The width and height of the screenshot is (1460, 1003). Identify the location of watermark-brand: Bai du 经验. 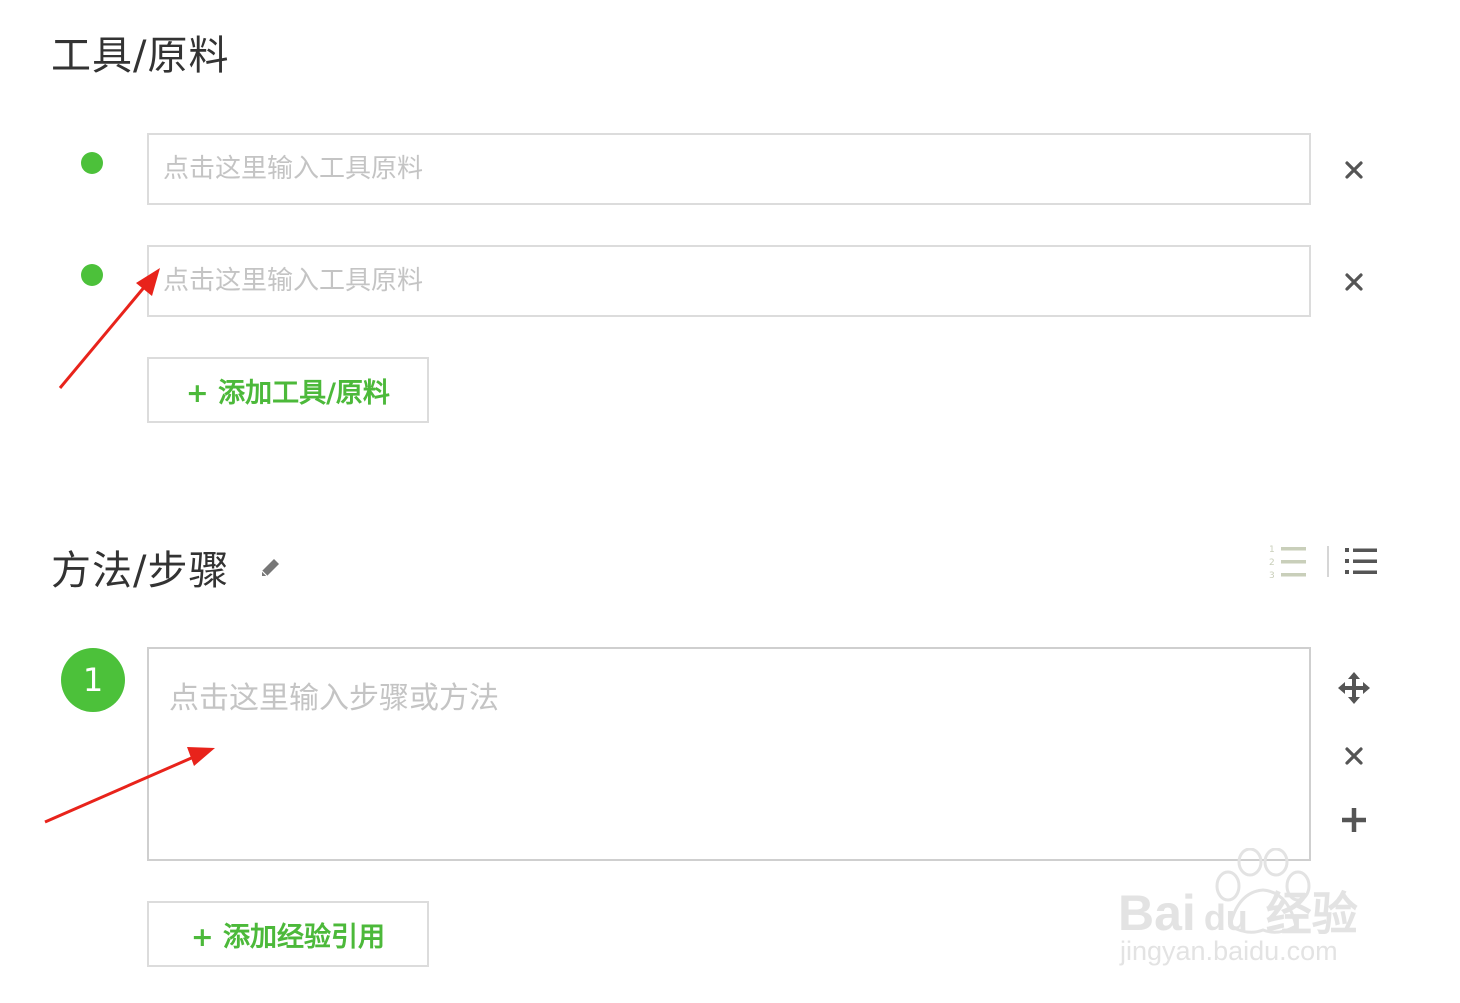
(1238, 911).